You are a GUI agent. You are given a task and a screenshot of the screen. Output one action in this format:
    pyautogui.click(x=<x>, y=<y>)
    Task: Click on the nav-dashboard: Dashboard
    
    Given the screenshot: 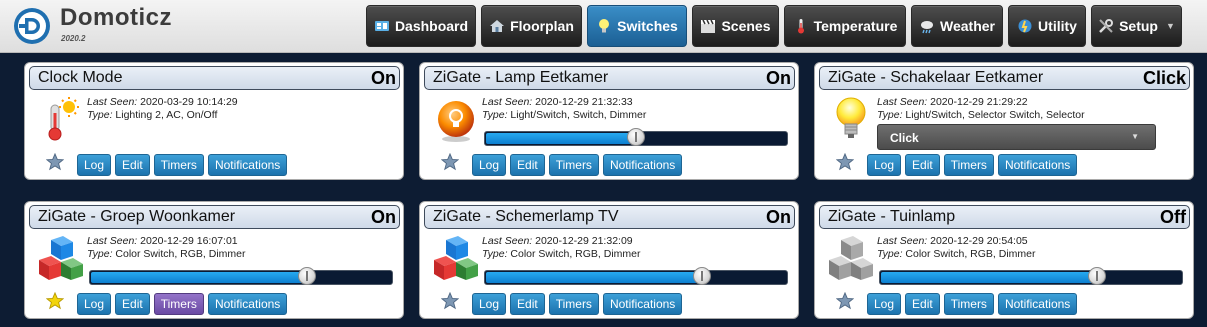 What is the action you would take?
    pyautogui.click(x=421, y=26)
    